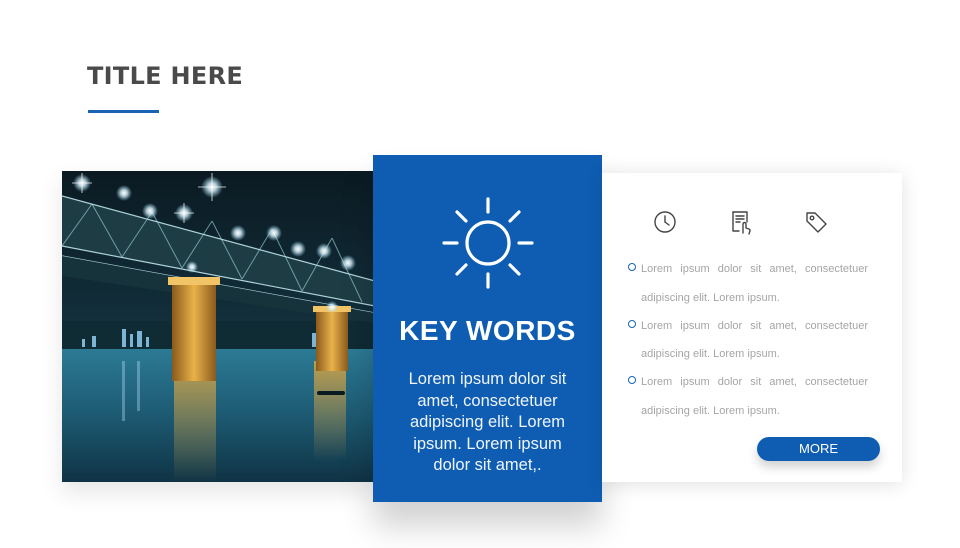 The width and height of the screenshot is (960, 548). Describe the element at coordinates (816, 222) in the screenshot. I see `tag-icon` at that location.